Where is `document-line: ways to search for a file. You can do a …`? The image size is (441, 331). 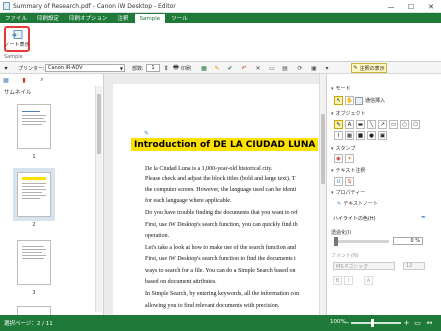 document-line: ways to search for a file. You can do a … is located at coordinates (220, 271).